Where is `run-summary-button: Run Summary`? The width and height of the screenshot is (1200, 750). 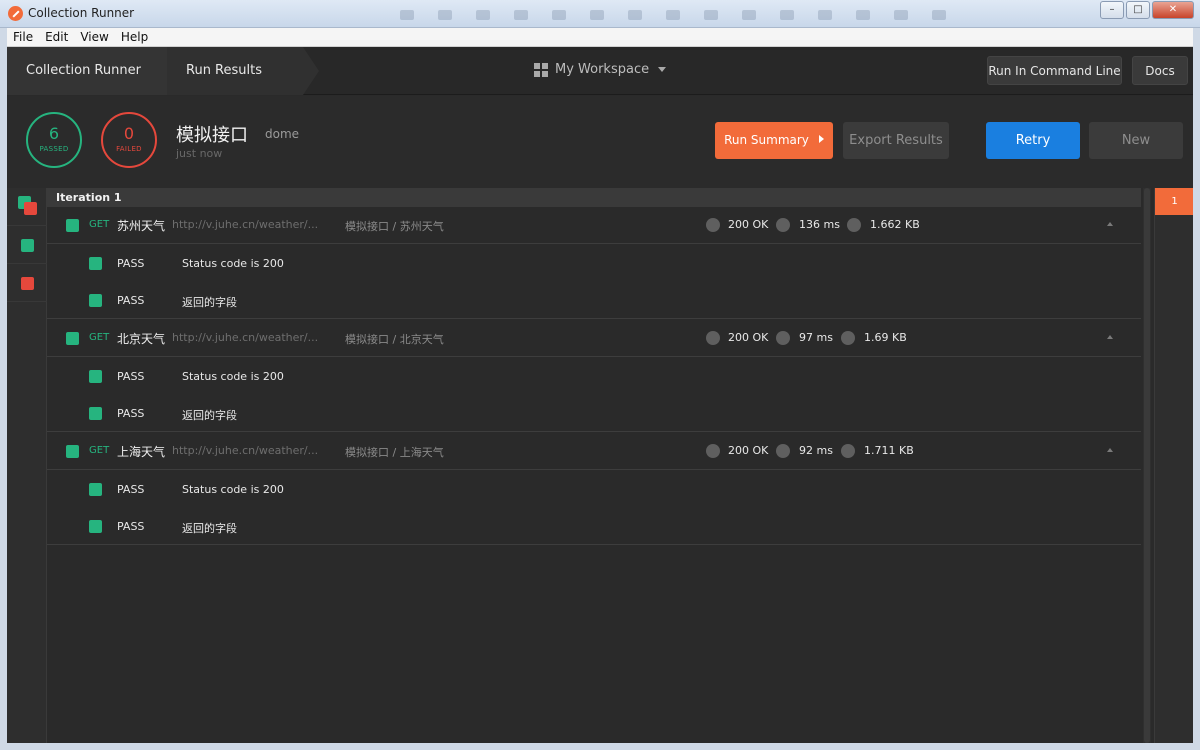 run-summary-button: Run Summary is located at coordinates (774, 140).